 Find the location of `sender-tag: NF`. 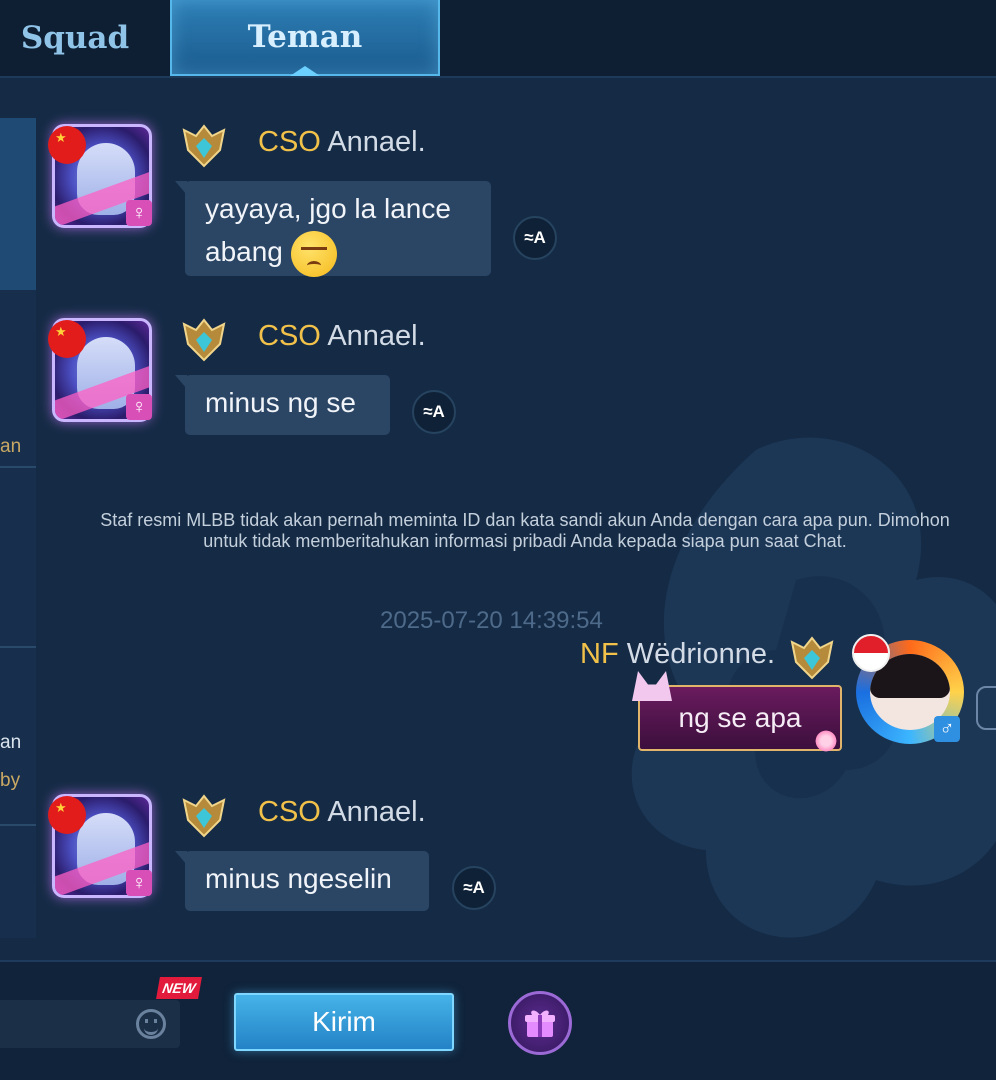

sender-tag: NF is located at coordinates (599, 654).